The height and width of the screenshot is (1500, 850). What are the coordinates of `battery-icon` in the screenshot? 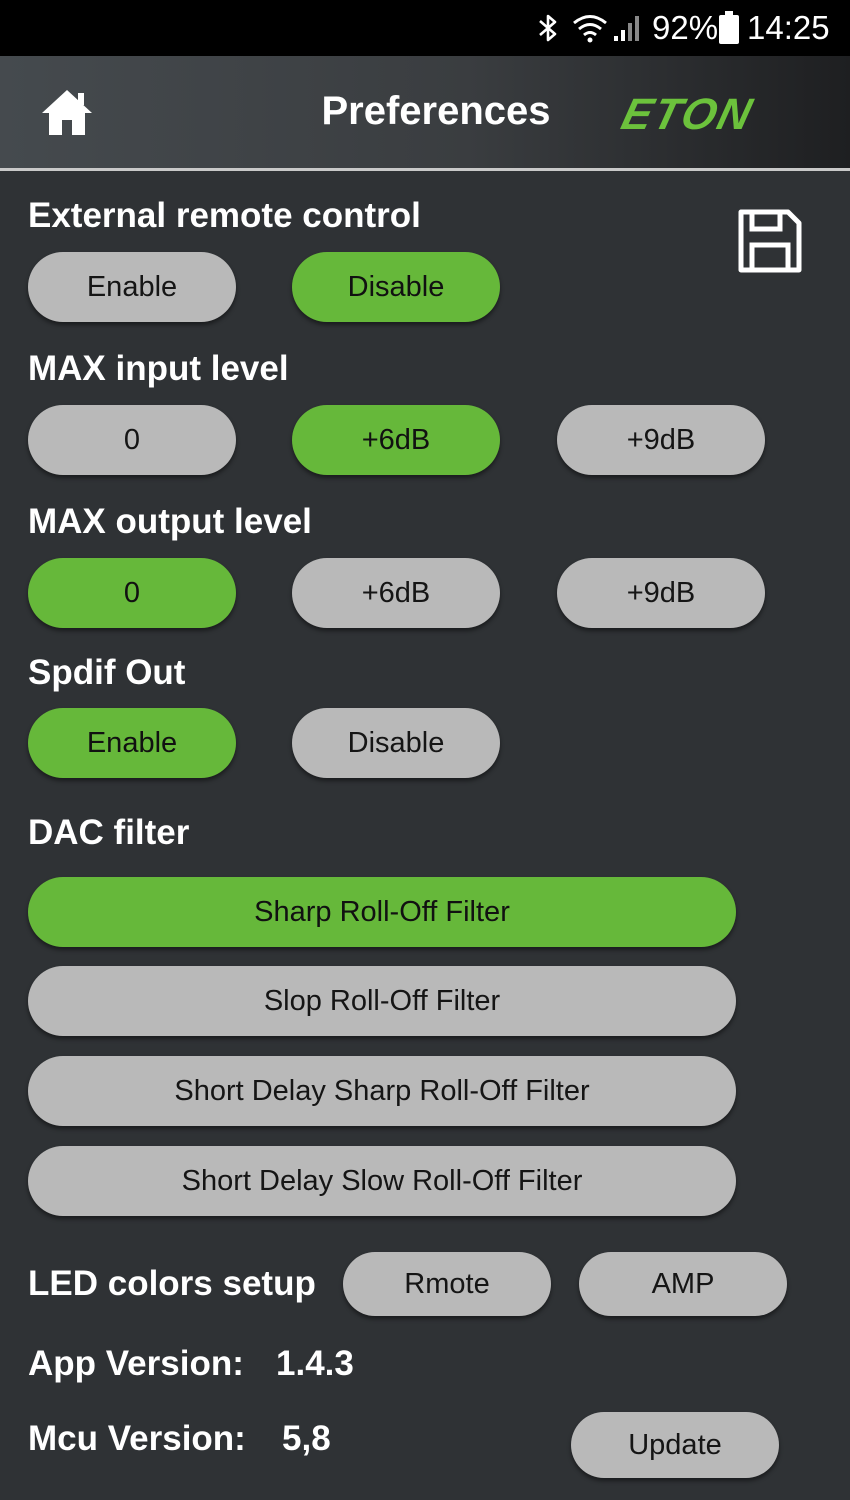 It's located at (729, 27).